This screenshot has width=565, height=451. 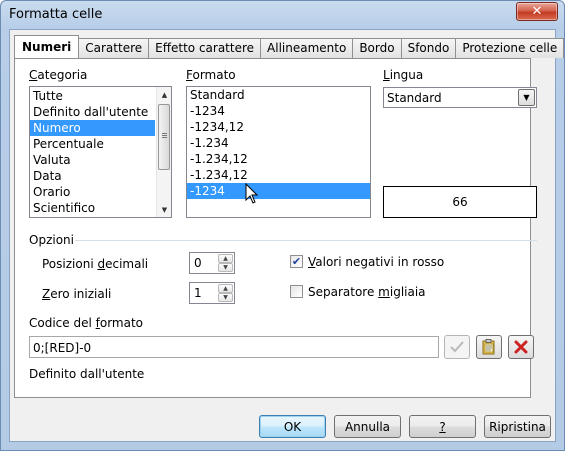 I want to click on tab-bordo: Bordo, so click(x=377, y=48).